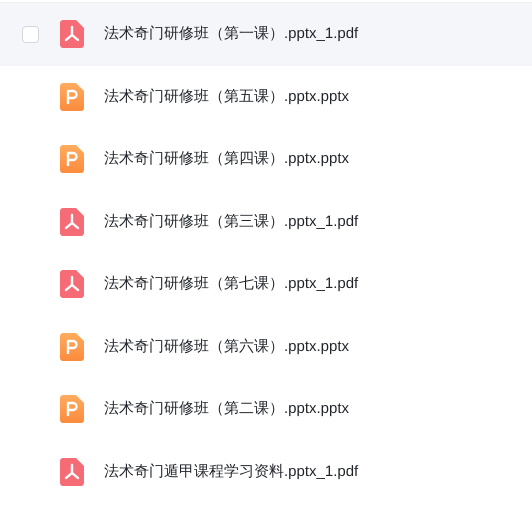 The image size is (532, 532). What do you see at coordinates (231, 34) in the screenshot?
I see `file-name: 法术奇门研修班（第一课）.pptx_1.pdf` at bounding box center [231, 34].